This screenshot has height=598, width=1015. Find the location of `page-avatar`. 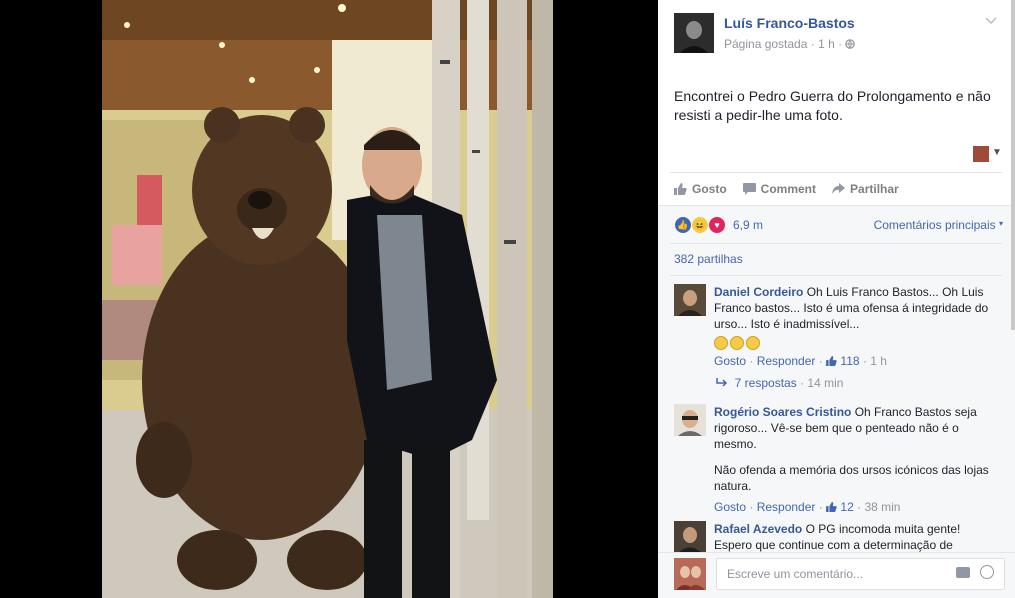

page-avatar is located at coordinates (694, 33).